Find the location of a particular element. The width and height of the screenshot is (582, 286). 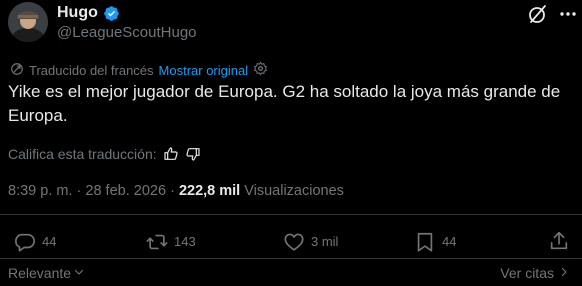

display-name: Hugo is located at coordinates (77, 13).